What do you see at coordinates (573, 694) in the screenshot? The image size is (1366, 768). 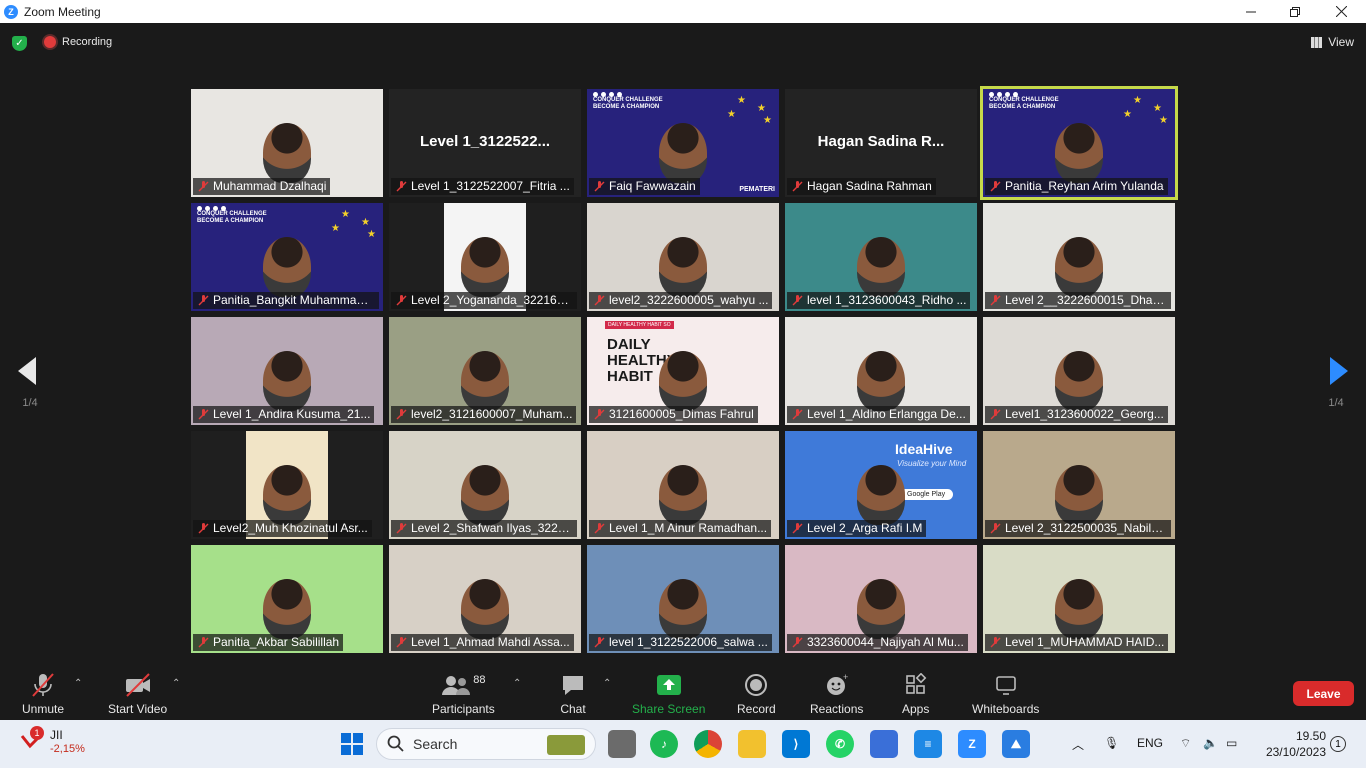 I see `chat-button: Chat` at bounding box center [573, 694].